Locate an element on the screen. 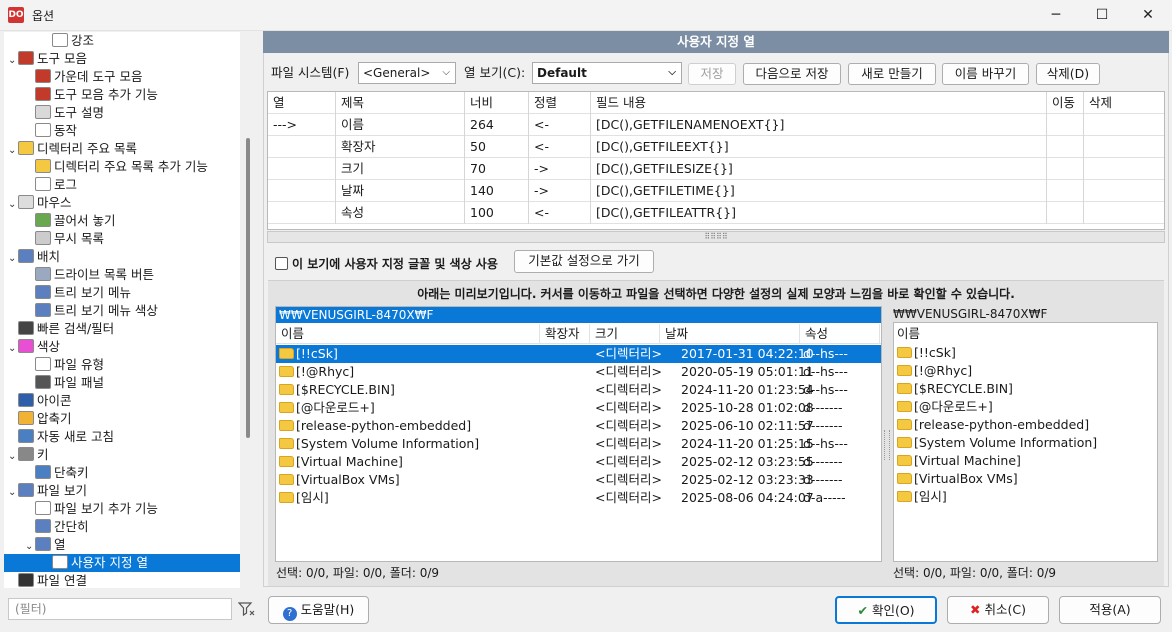  preview-splitter is located at coordinates (887, 445).